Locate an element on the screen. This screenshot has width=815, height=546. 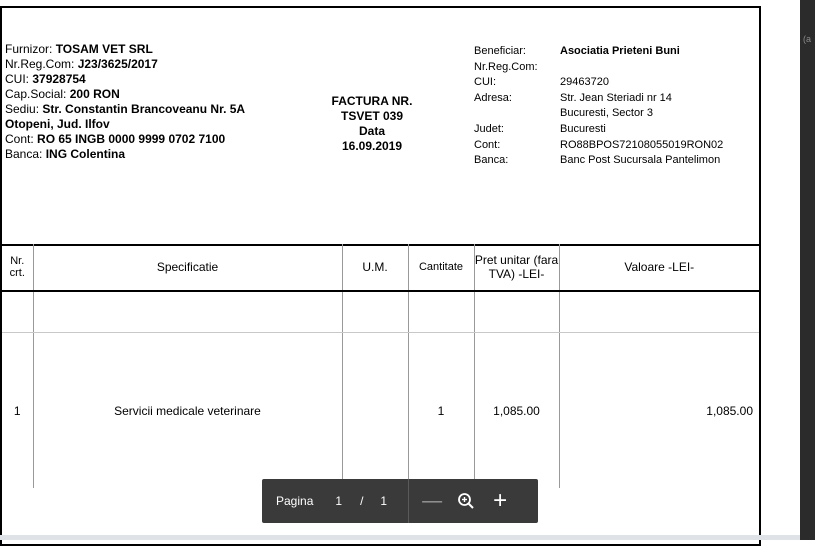
side-panel-strip is located at coordinates (807, 270).